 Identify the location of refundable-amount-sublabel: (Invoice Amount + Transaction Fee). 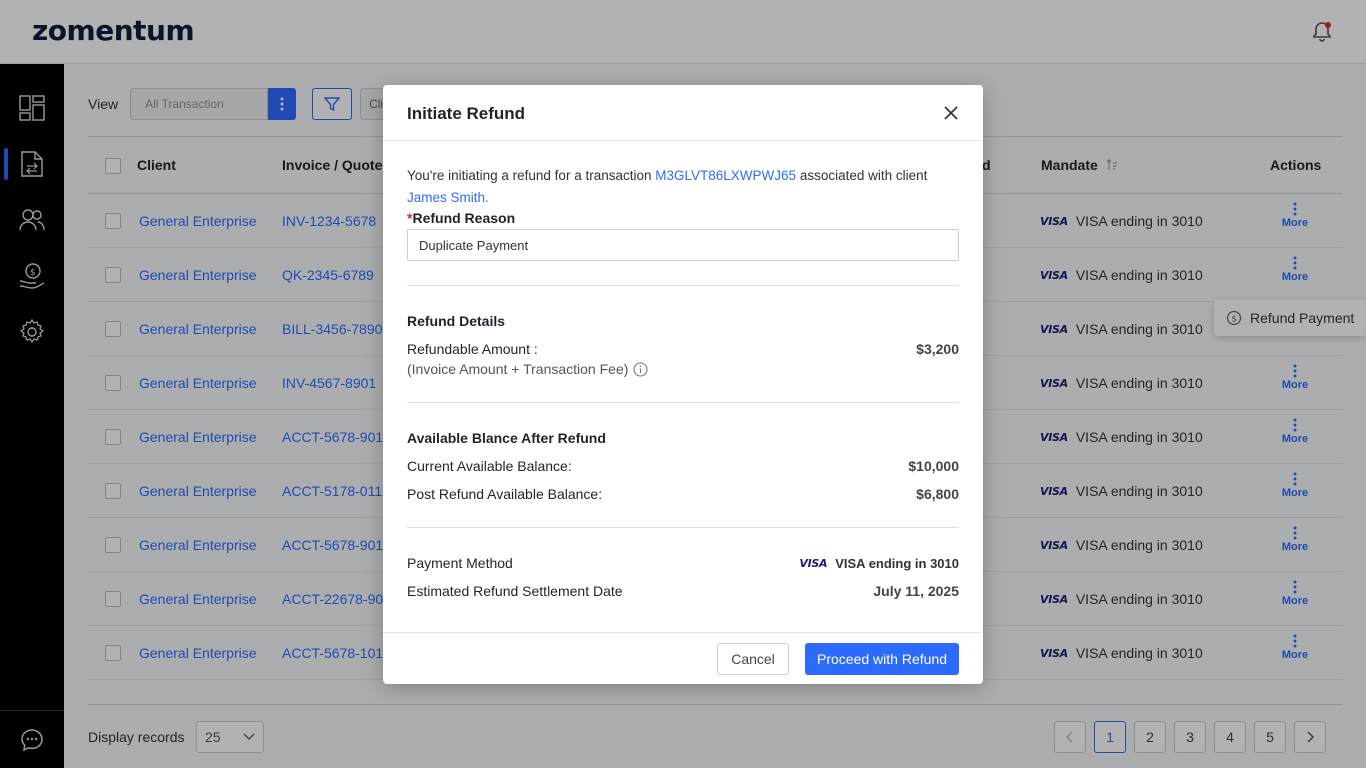
(527, 369).